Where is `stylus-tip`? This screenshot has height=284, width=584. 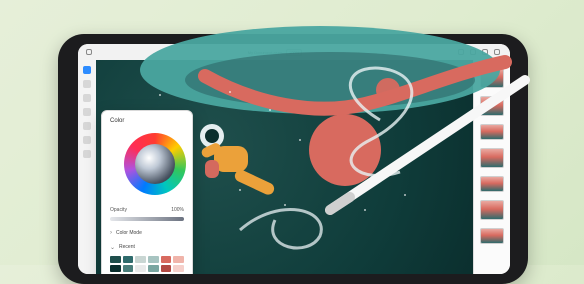
stylus-tip is located at coordinates (340, 203).